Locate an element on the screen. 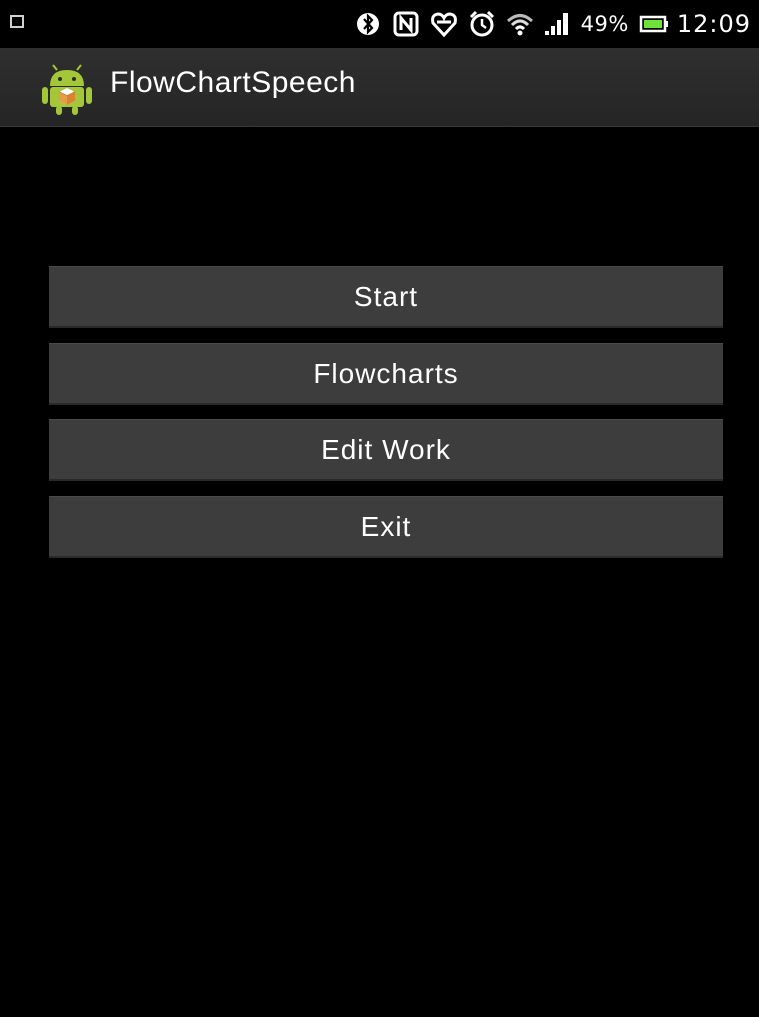 This screenshot has width=759, height=1017. status-bar: 49% 12:09 is located at coordinates (379, 24).